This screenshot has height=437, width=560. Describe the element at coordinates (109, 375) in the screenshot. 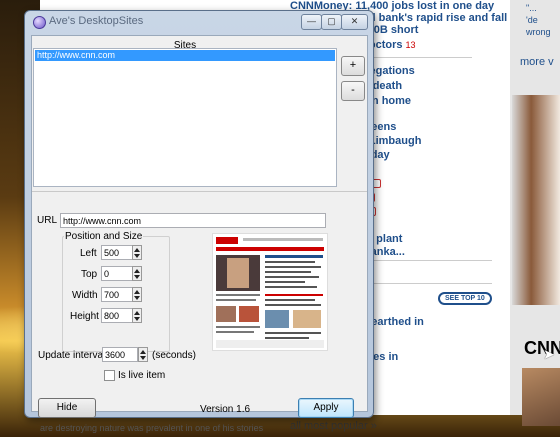

I see `is-live-item-checkbox` at that location.